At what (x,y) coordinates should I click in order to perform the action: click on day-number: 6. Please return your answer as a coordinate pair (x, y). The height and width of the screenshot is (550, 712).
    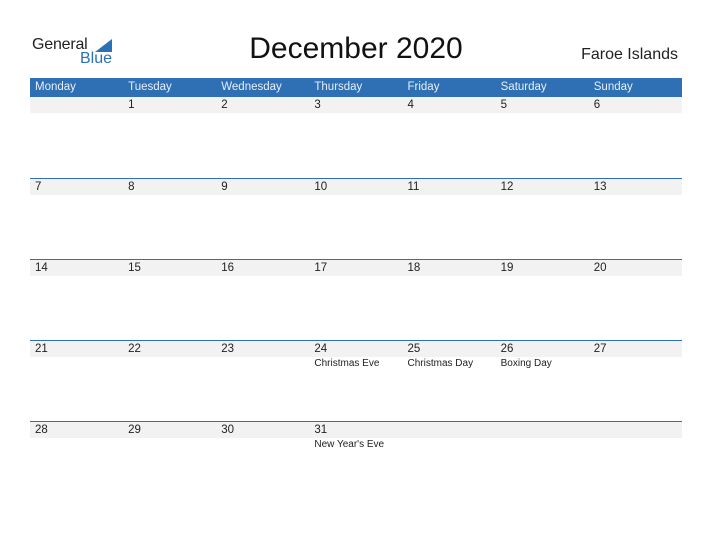
    Looking at the image, I should click on (597, 105).